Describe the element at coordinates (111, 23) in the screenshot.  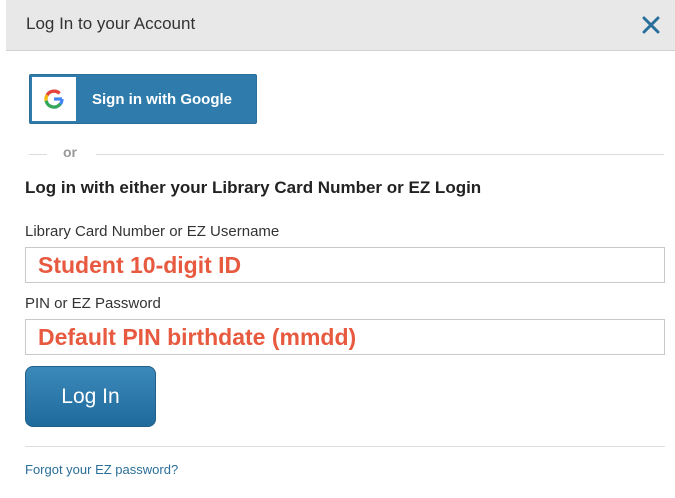
I see `dialog-title: Log In to your Account` at that location.